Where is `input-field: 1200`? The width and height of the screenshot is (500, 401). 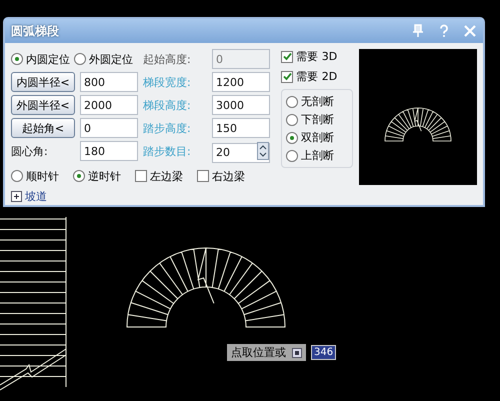
input-field: 1200 is located at coordinates (241, 82).